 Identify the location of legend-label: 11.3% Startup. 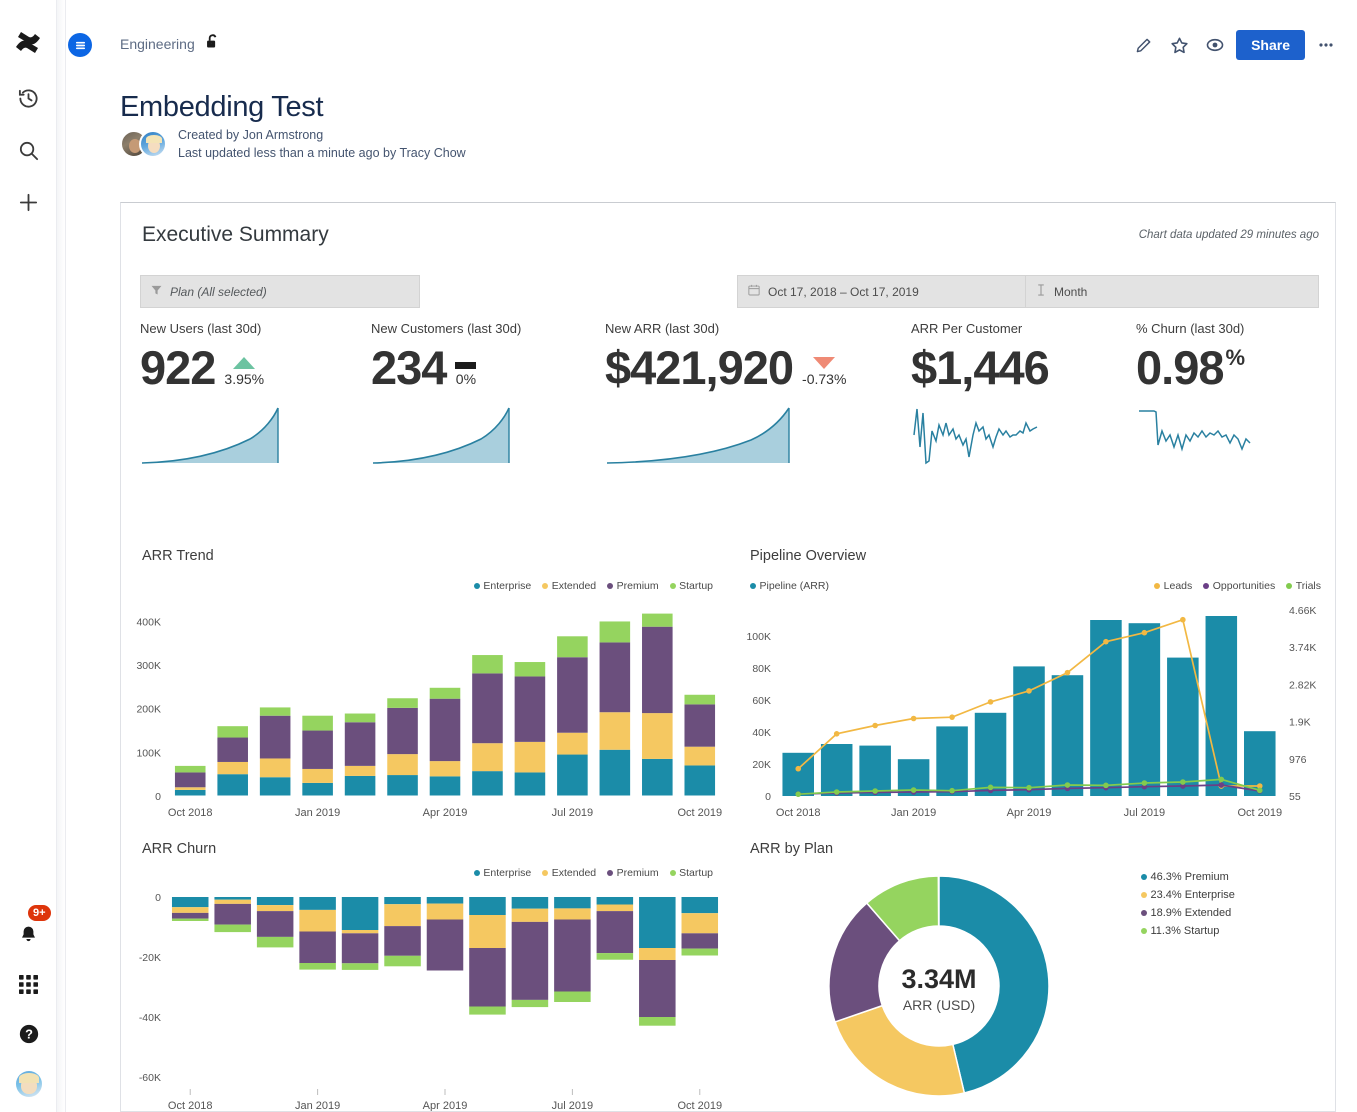
(1185, 931).